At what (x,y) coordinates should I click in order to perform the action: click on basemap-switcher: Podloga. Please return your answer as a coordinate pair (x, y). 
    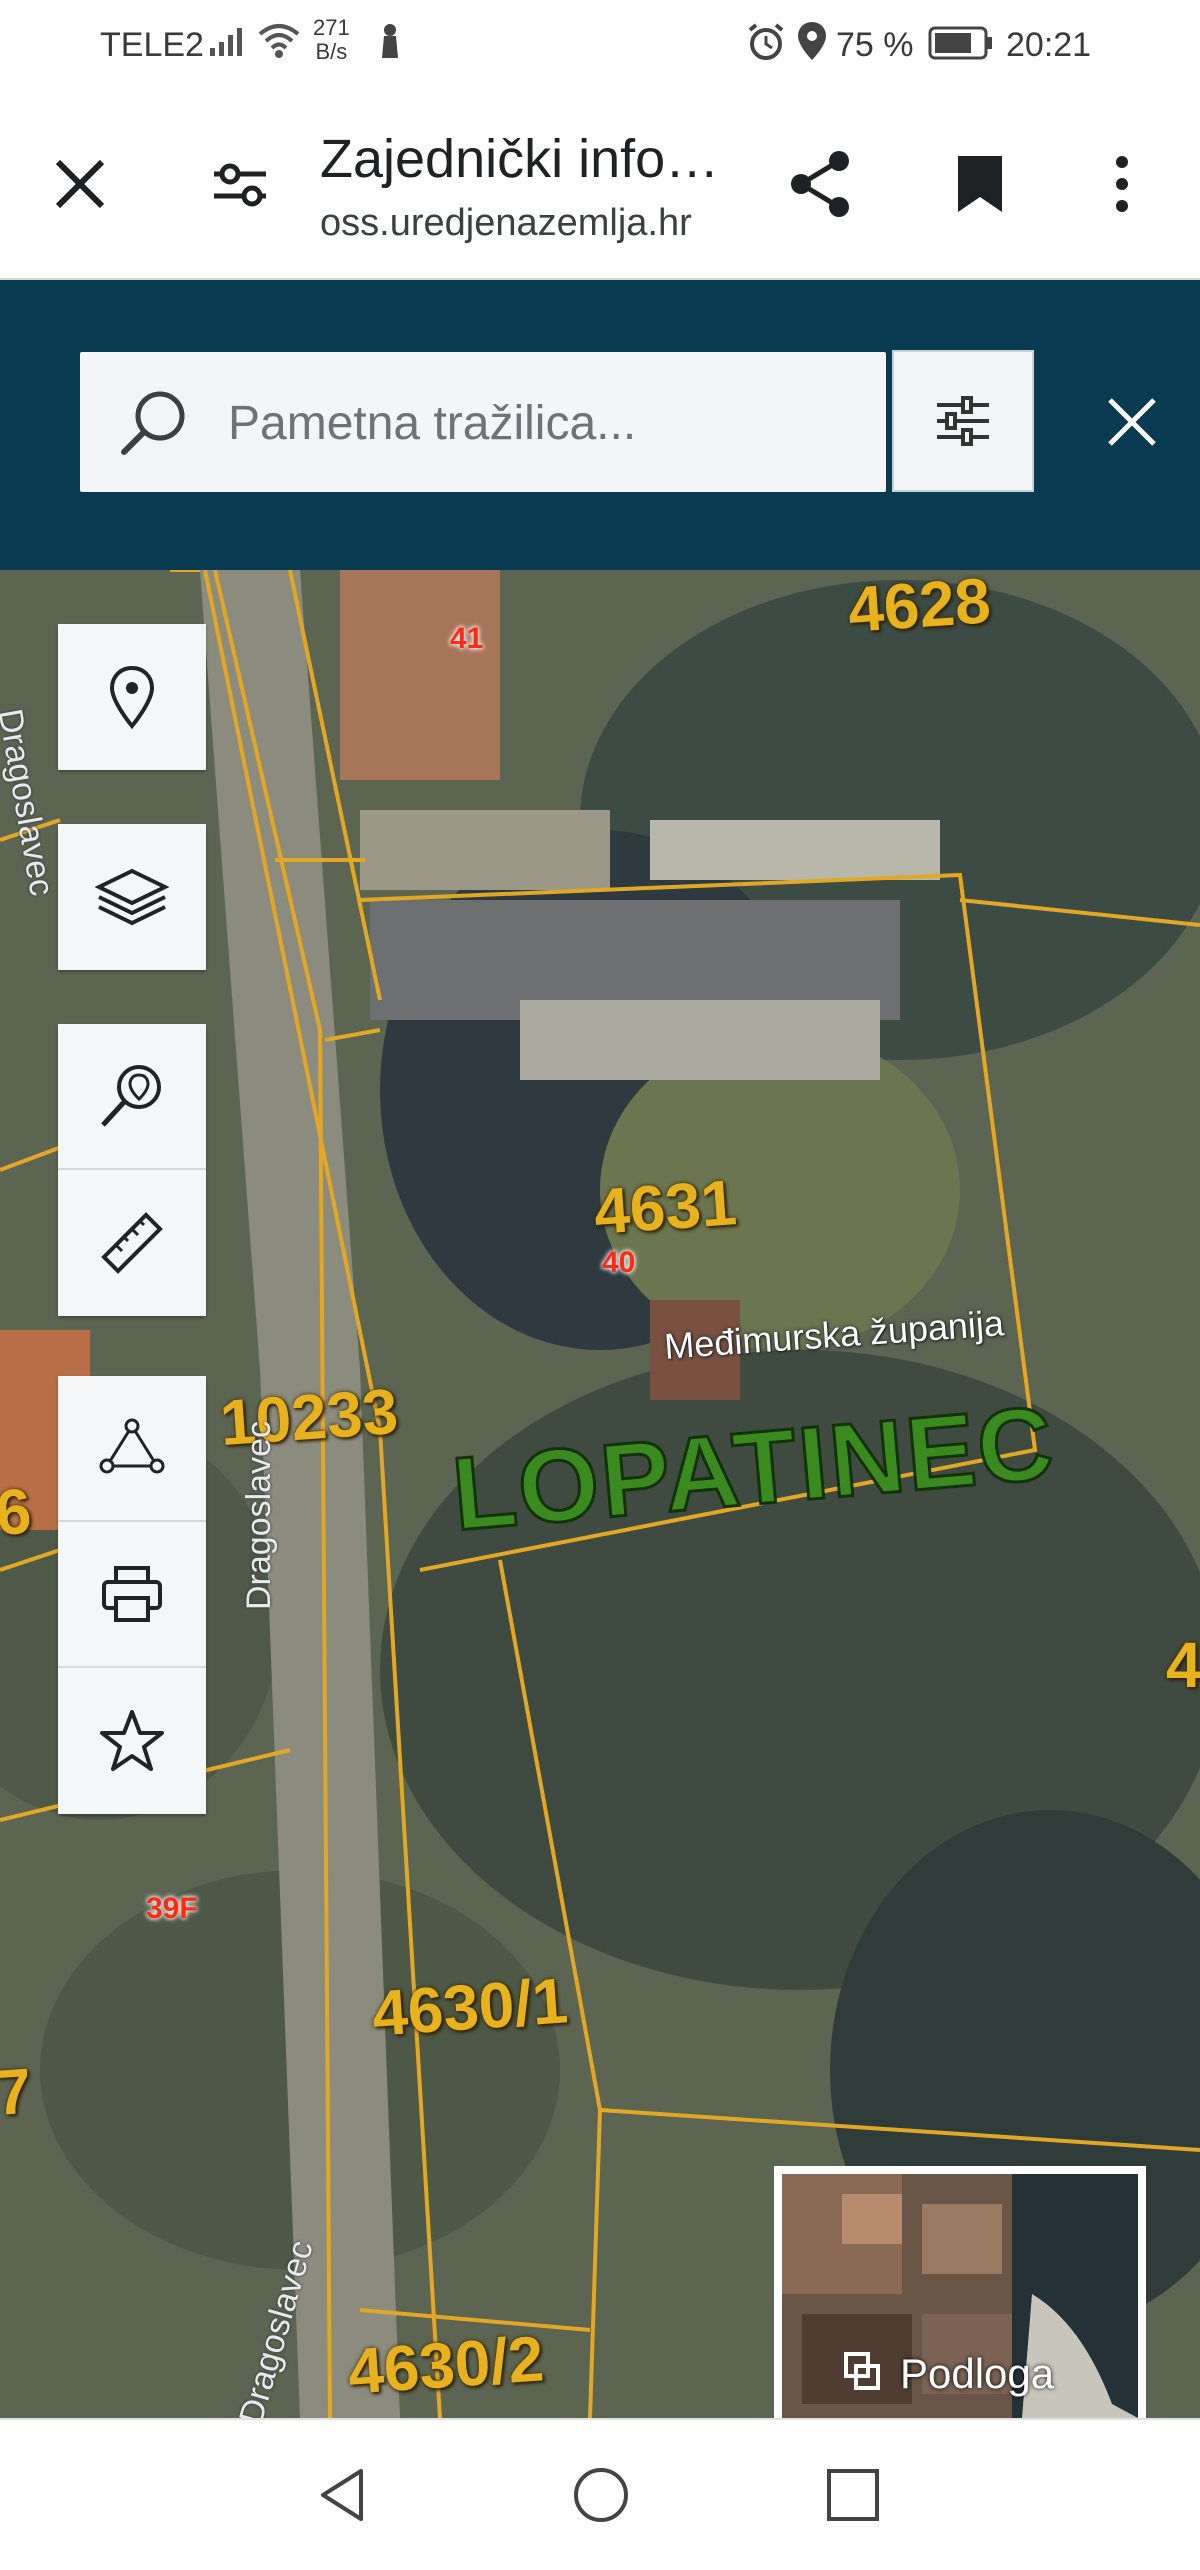
    Looking at the image, I should click on (960, 2292).